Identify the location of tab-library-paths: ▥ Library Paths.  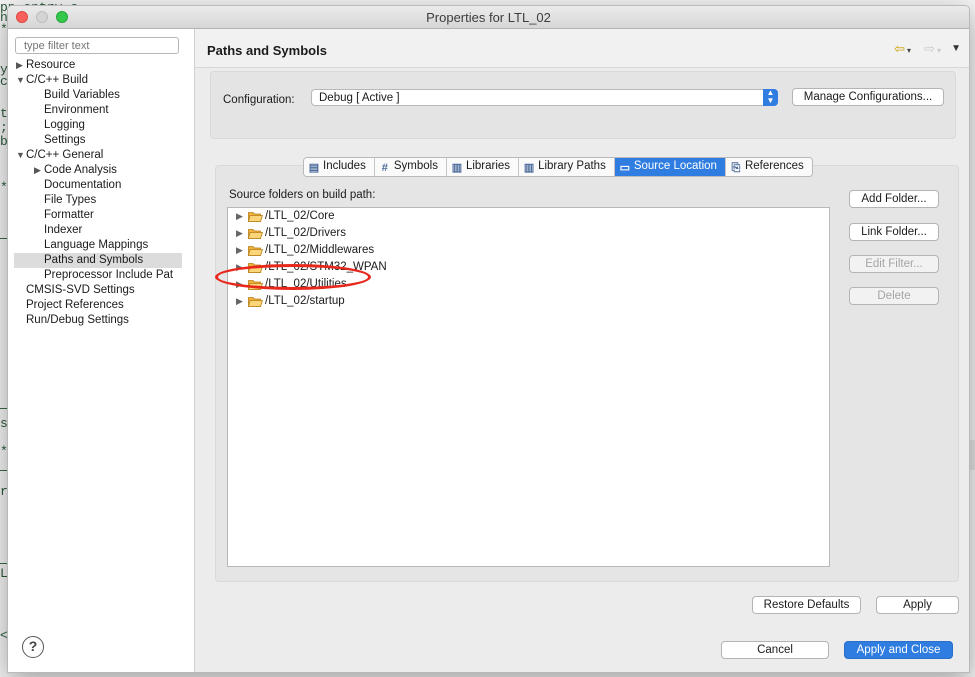
(567, 167).